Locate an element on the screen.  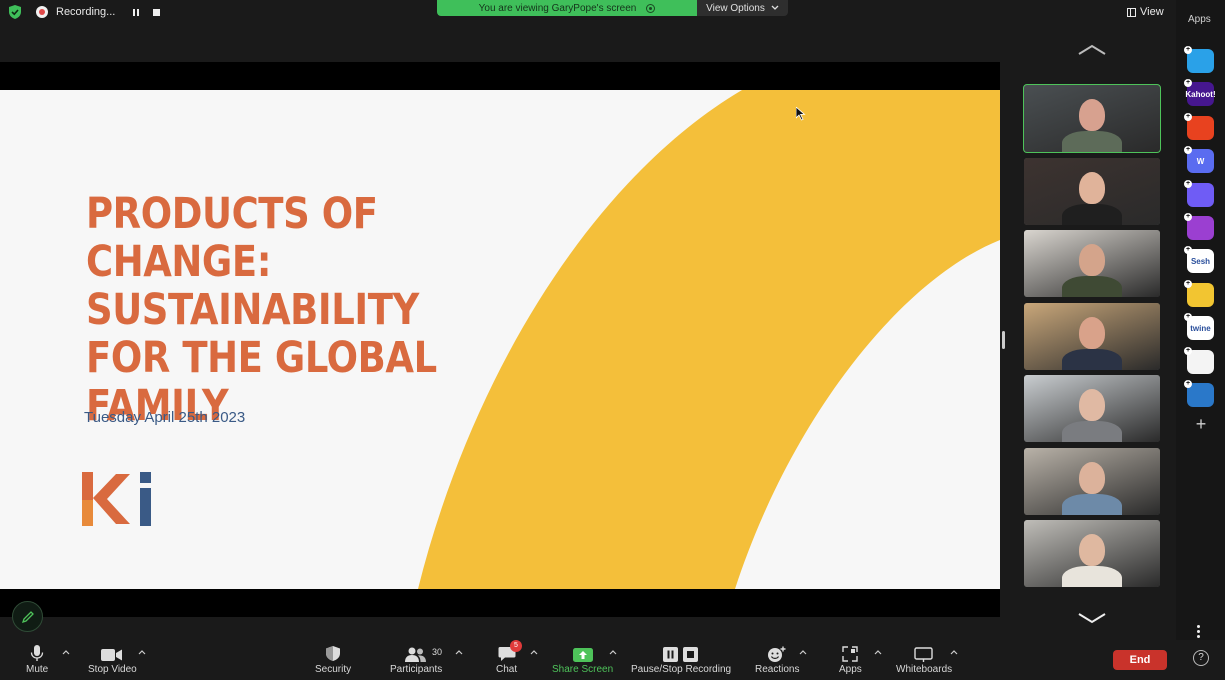
app-icon-sesh: + Sesh is located at coordinates (1199, 260).